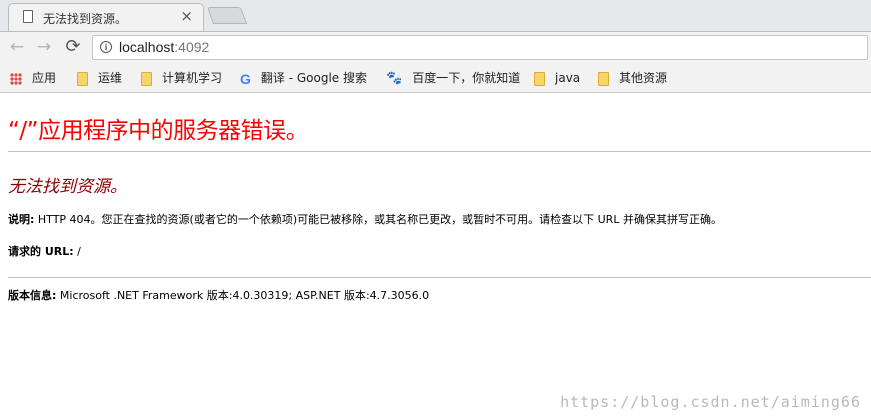 Image resolution: width=871 pixels, height=419 pixels. I want to click on url-host: localhost, so click(147, 47).